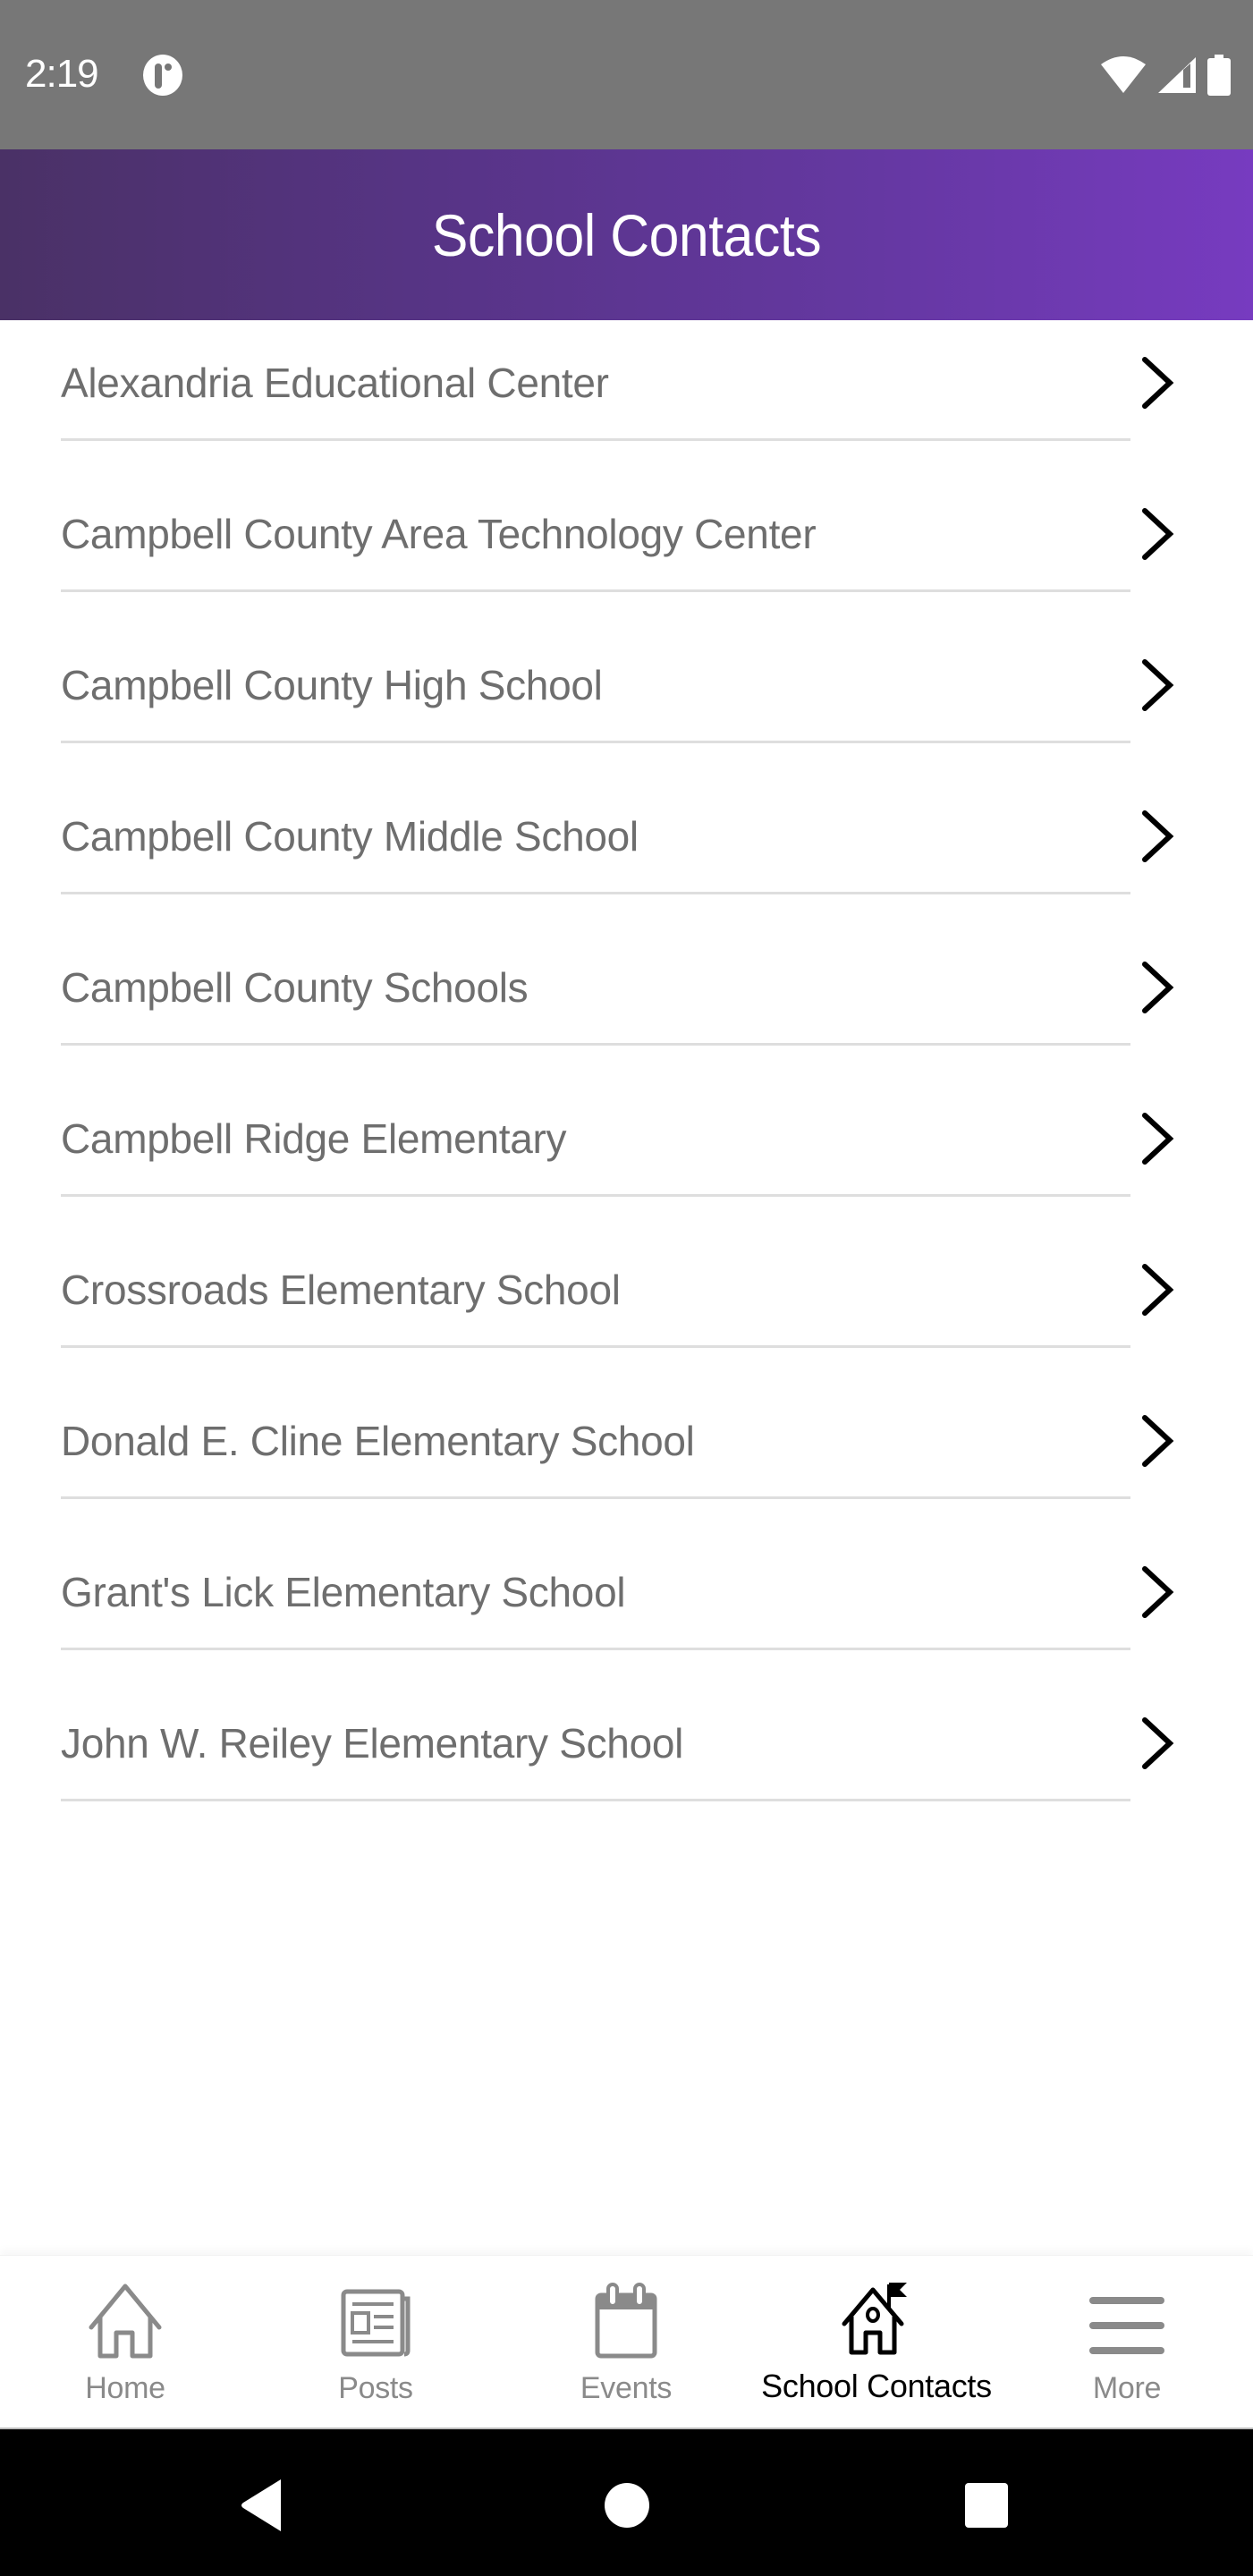  I want to click on bottom-navigation: Home Posts Events School Contacts More, so click(626, 2341).